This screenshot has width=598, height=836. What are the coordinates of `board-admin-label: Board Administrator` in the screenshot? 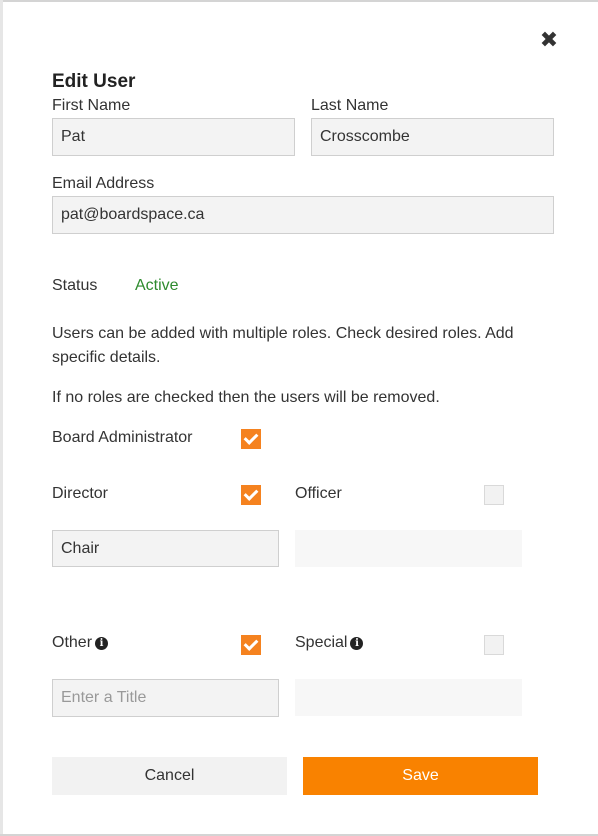 It's located at (122, 437).